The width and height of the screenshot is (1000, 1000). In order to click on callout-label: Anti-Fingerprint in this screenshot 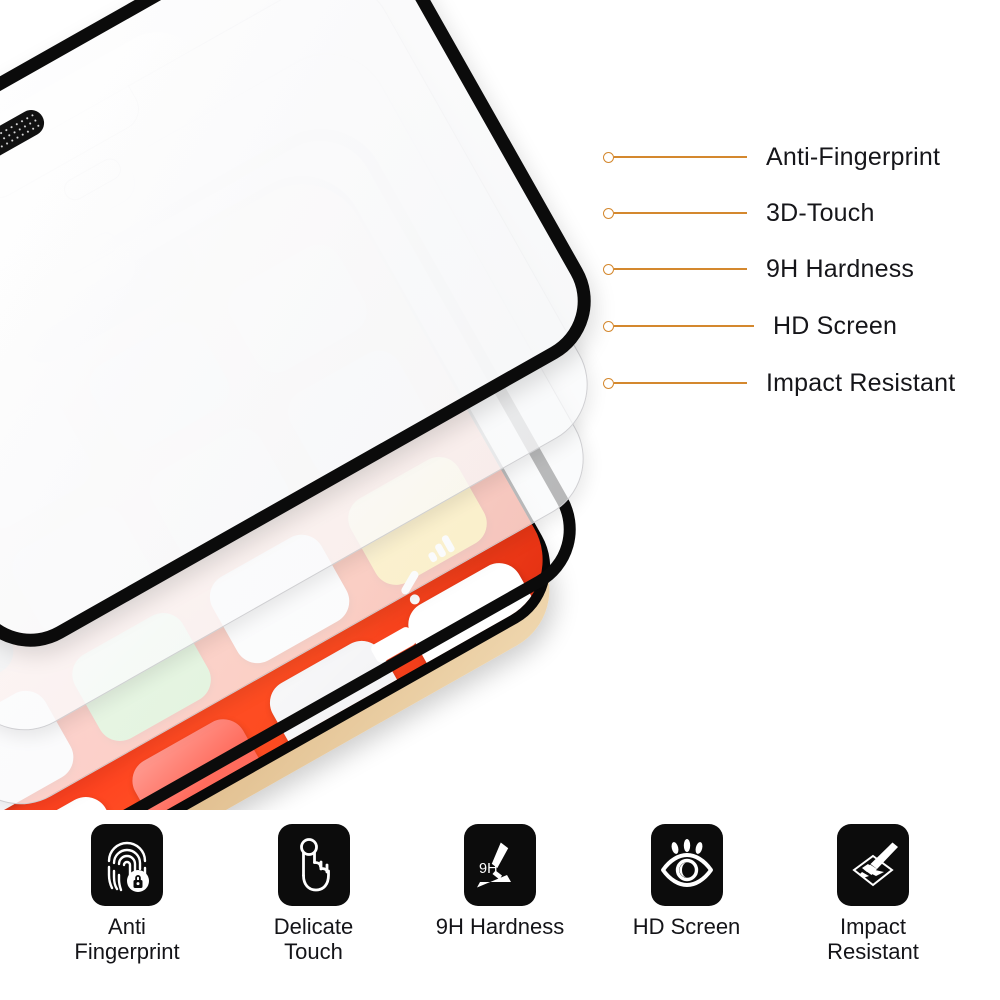, I will do `click(853, 156)`.